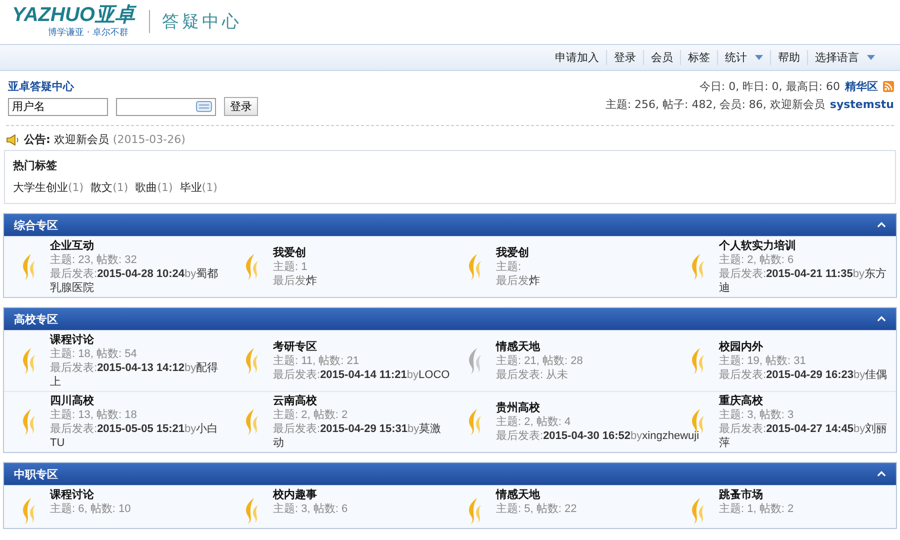  What do you see at coordinates (90, 509) in the screenshot?
I see `forum-stats: 主题: 6, 帖数: 10` at bounding box center [90, 509].